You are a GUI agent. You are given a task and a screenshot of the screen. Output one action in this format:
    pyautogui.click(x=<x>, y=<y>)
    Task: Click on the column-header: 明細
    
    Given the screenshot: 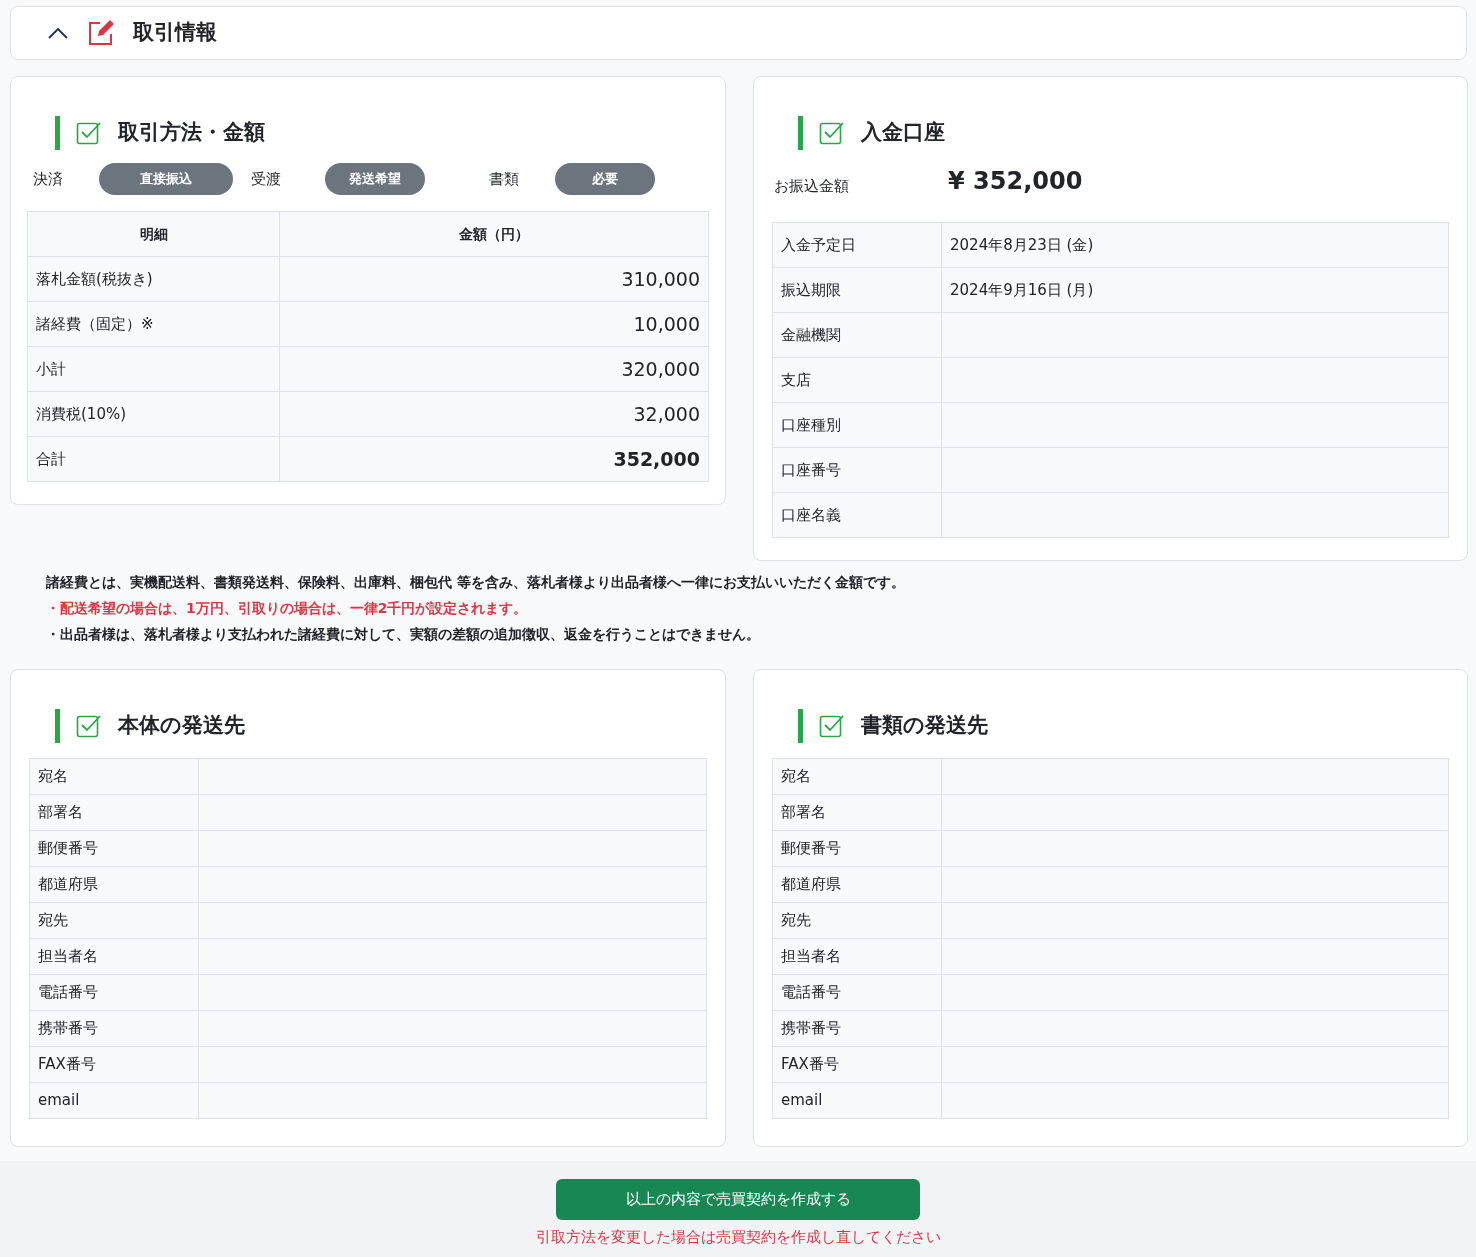 What is the action you would take?
    pyautogui.click(x=153, y=234)
    